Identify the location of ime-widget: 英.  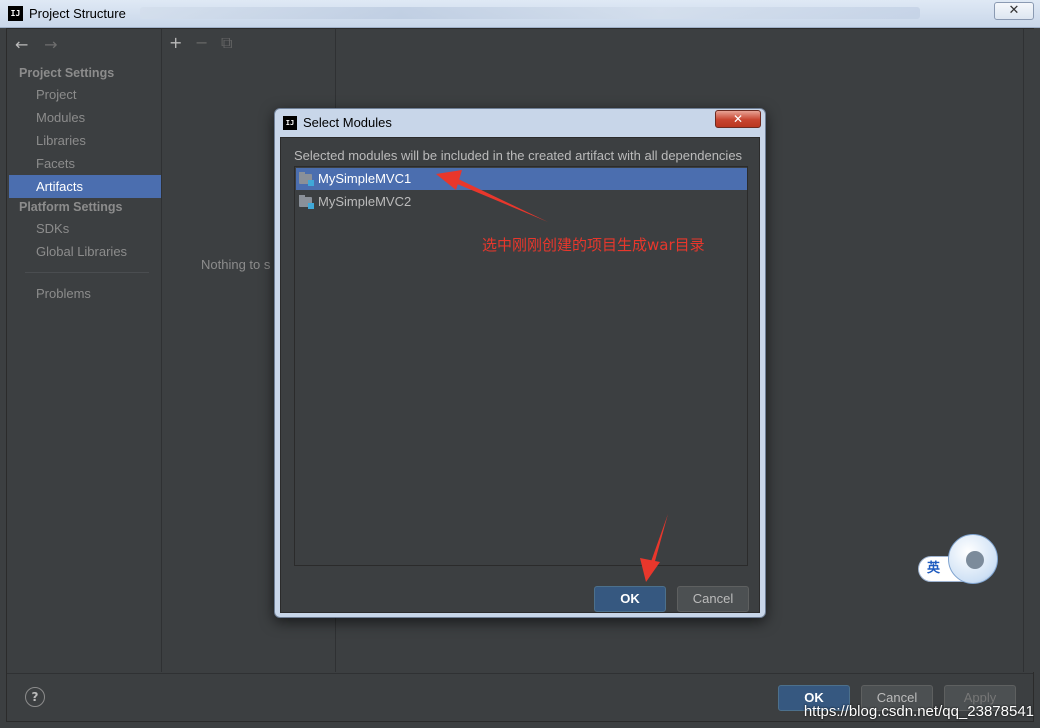
(959, 560).